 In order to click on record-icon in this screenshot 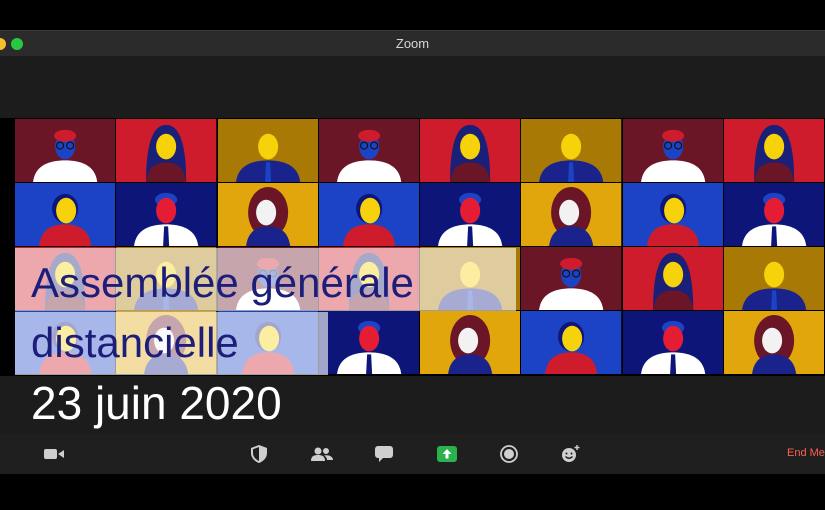, I will do `click(509, 454)`.